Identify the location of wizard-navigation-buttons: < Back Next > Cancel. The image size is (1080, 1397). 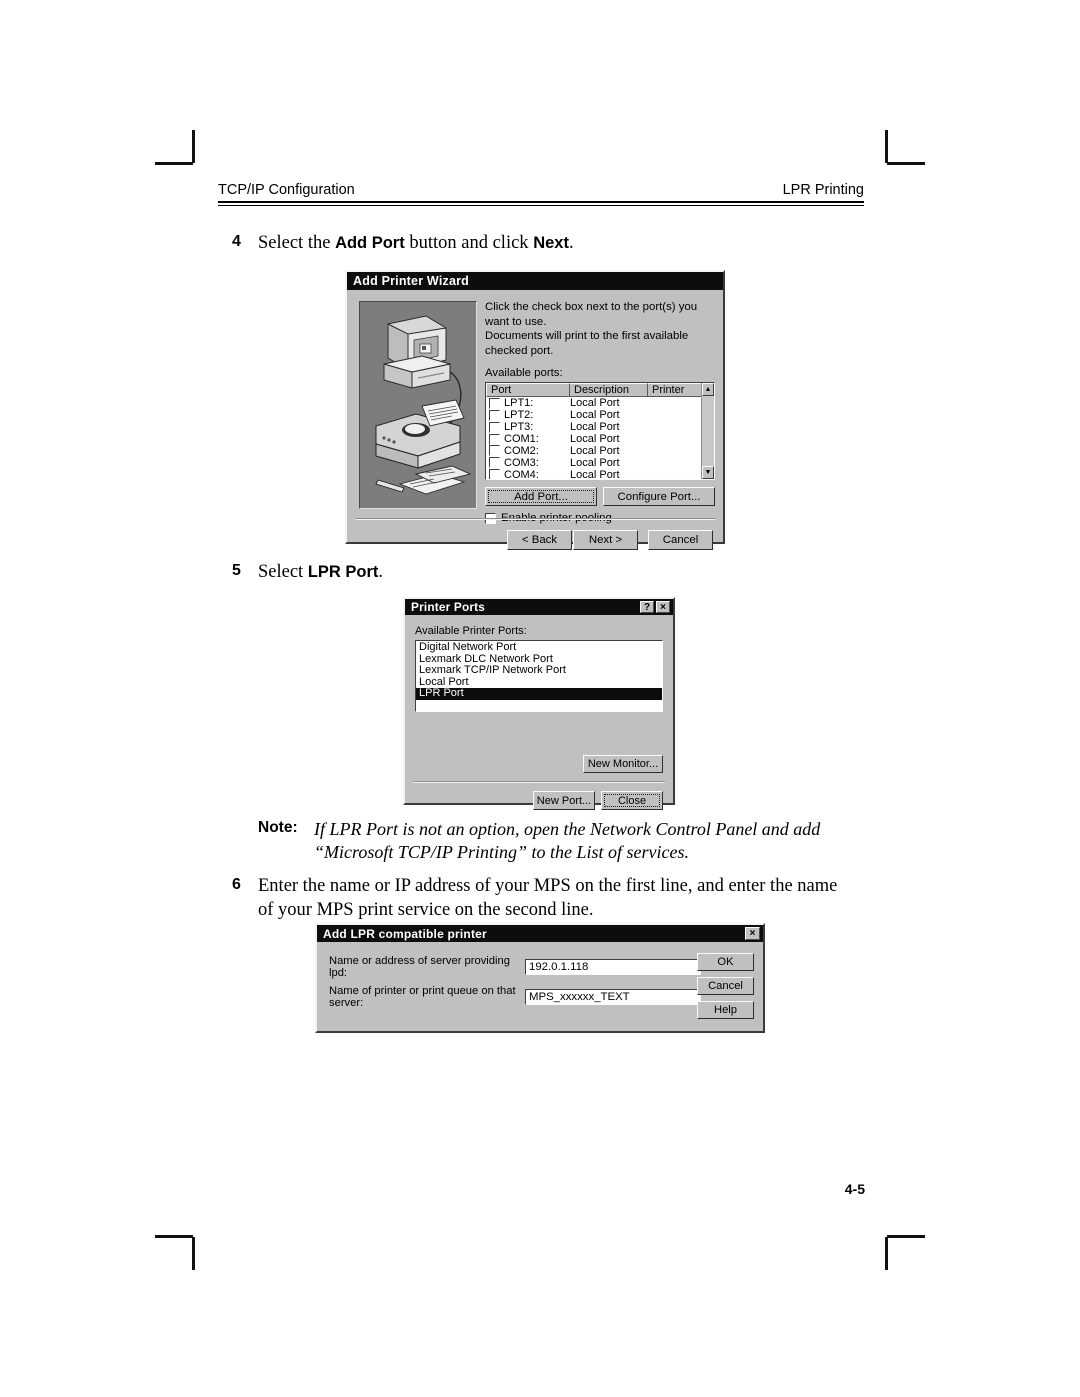
(610, 540).